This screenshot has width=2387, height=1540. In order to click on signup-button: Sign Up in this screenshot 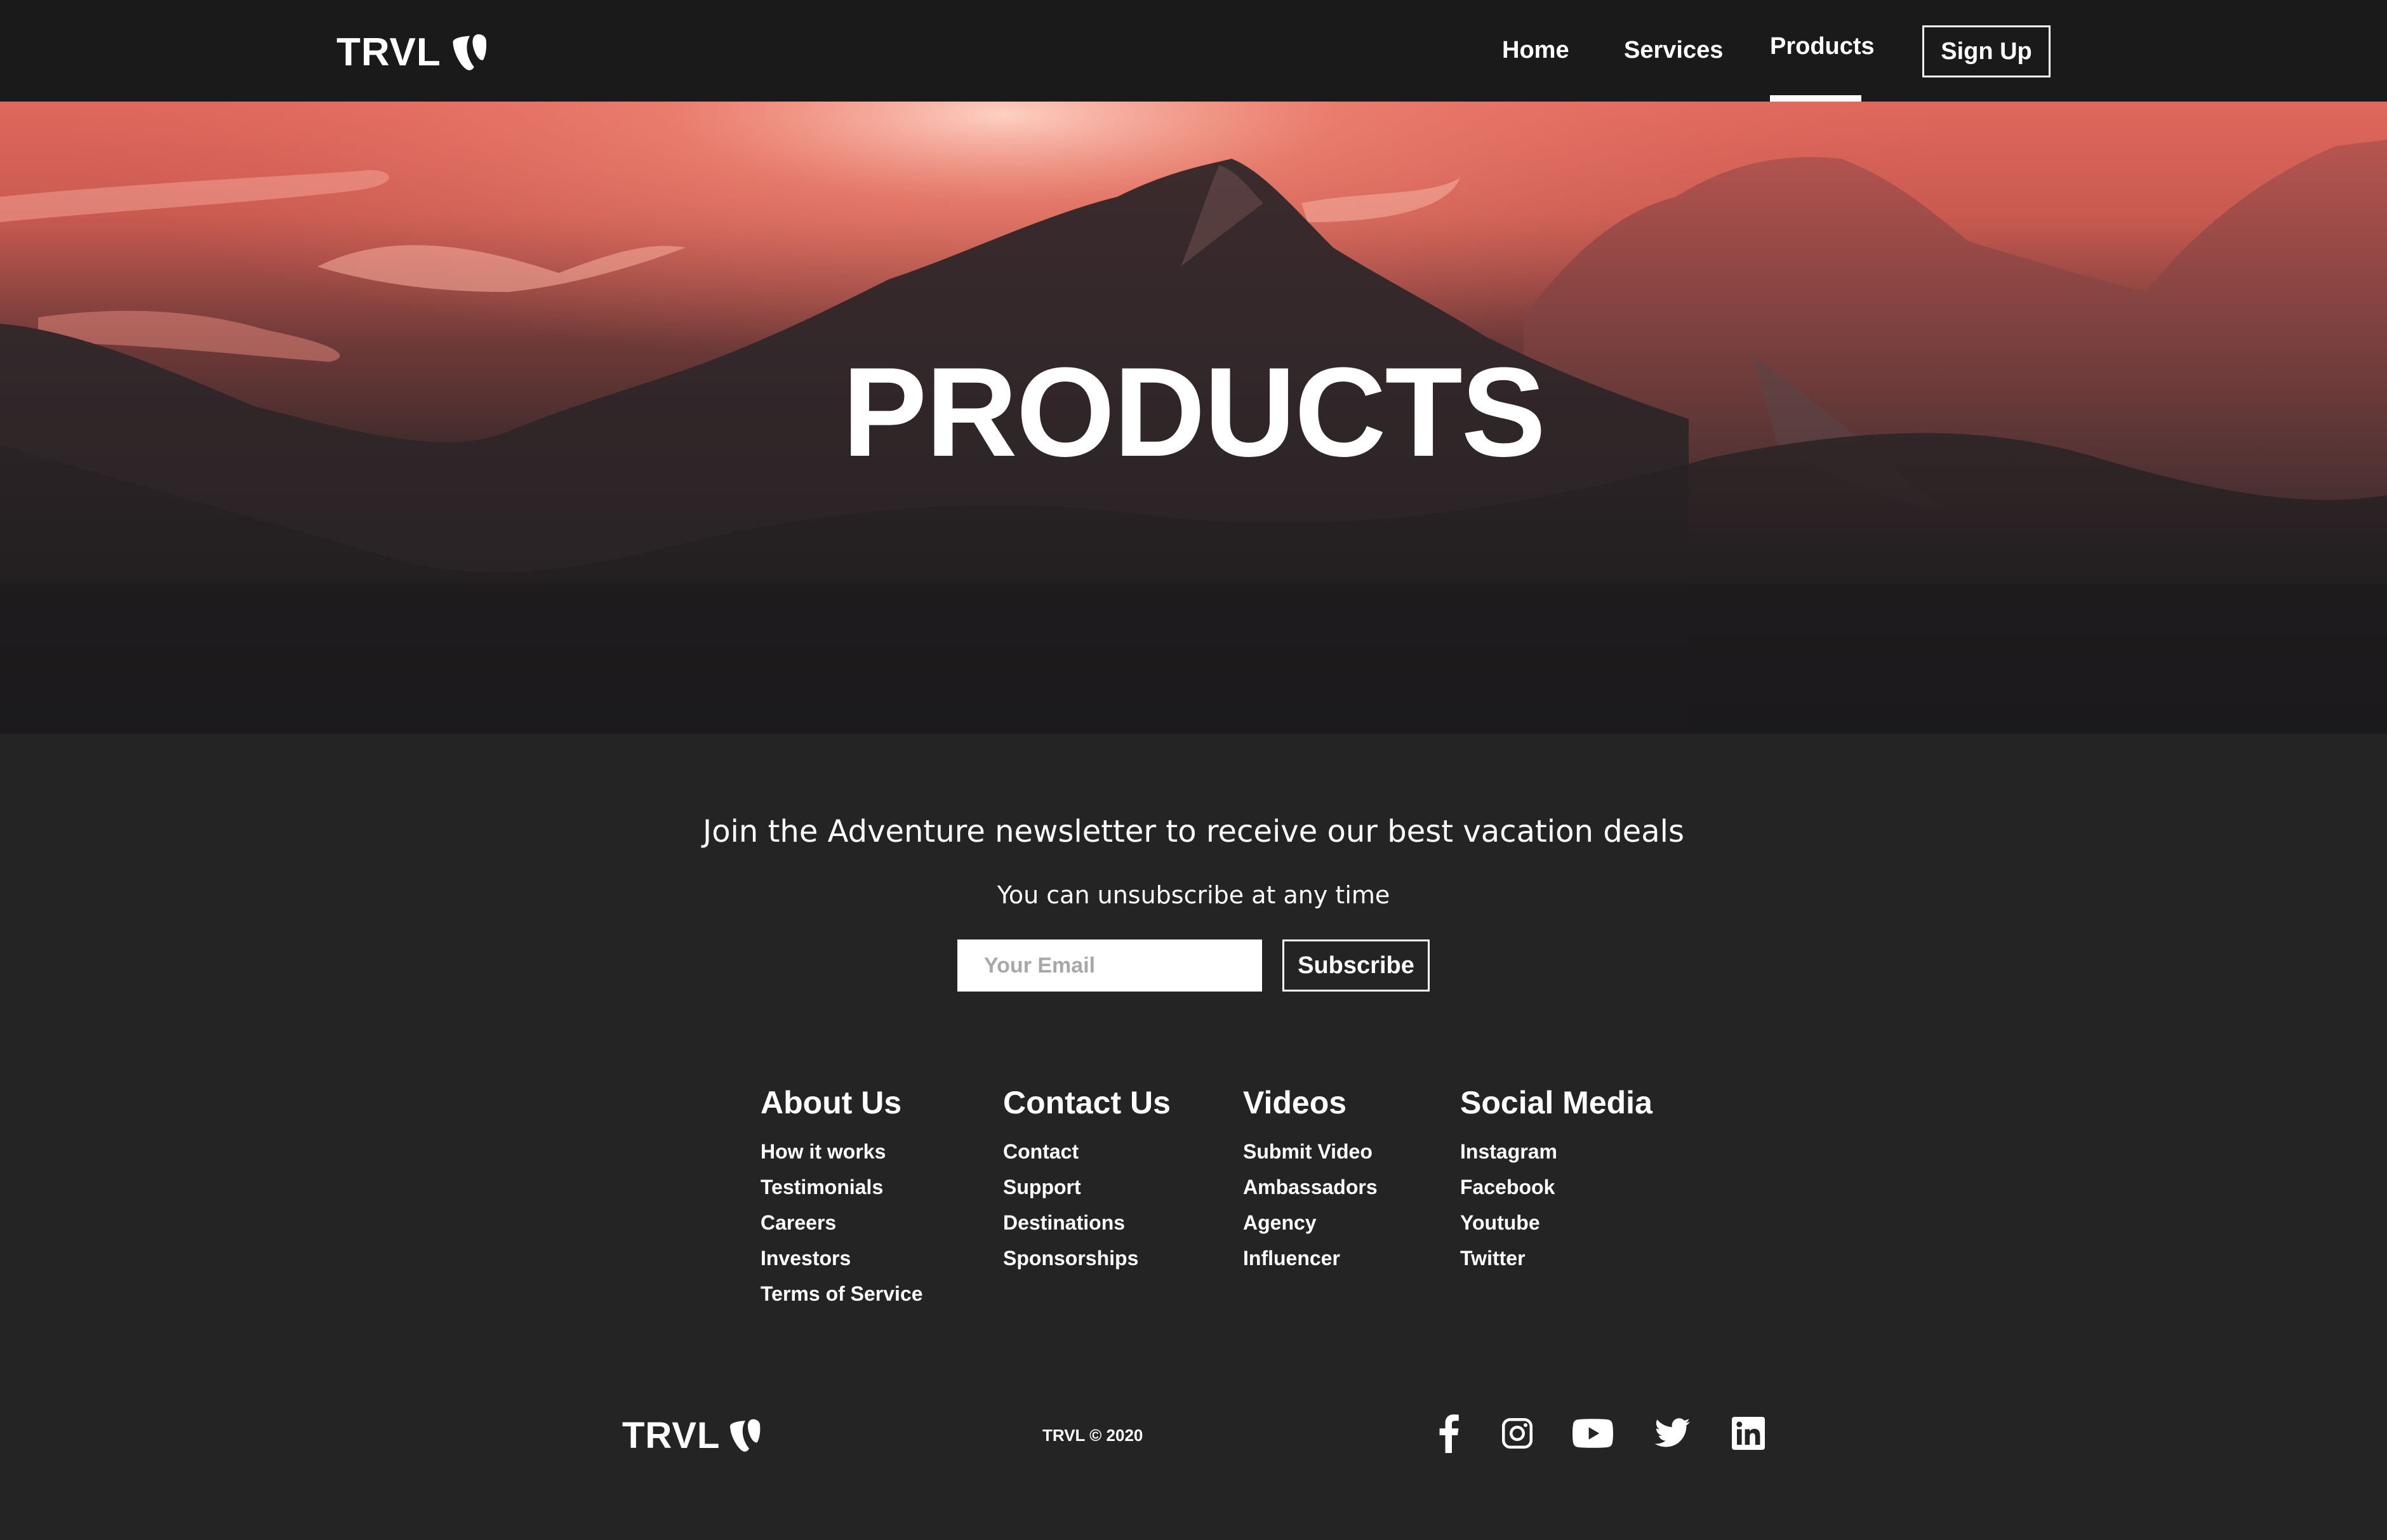, I will do `click(1986, 51)`.